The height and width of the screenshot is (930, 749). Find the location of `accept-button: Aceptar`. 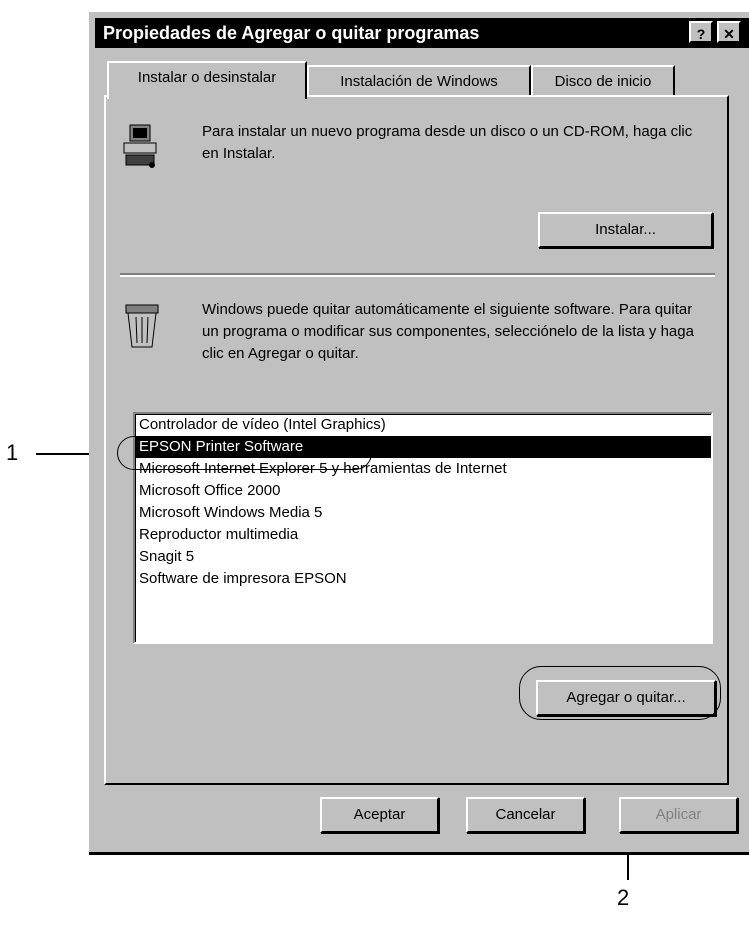

accept-button: Aceptar is located at coordinates (379, 815).